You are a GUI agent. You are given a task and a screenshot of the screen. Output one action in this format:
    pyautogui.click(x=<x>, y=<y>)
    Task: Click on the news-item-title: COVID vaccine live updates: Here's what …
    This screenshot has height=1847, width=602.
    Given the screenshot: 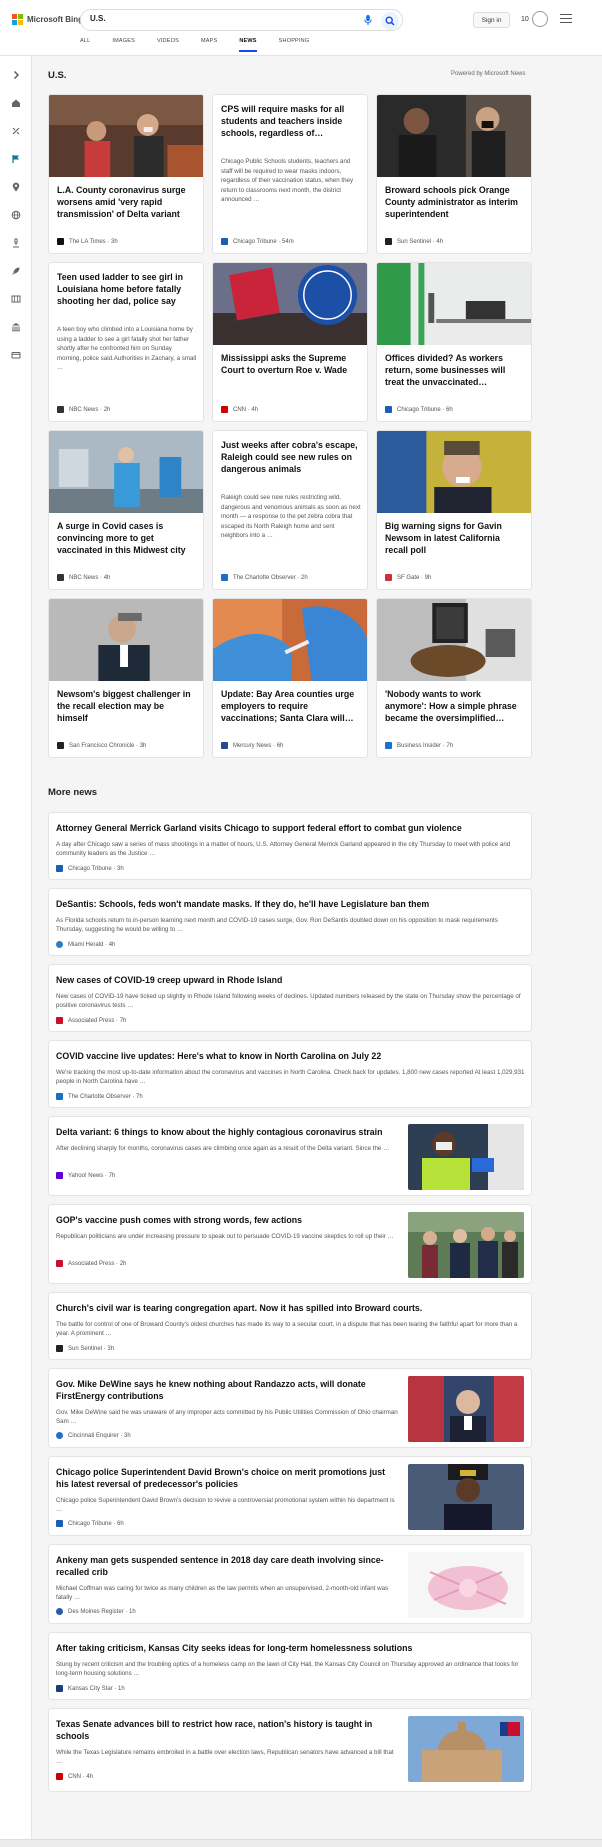 What is the action you would take?
    pyautogui.click(x=290, y=1056)
    